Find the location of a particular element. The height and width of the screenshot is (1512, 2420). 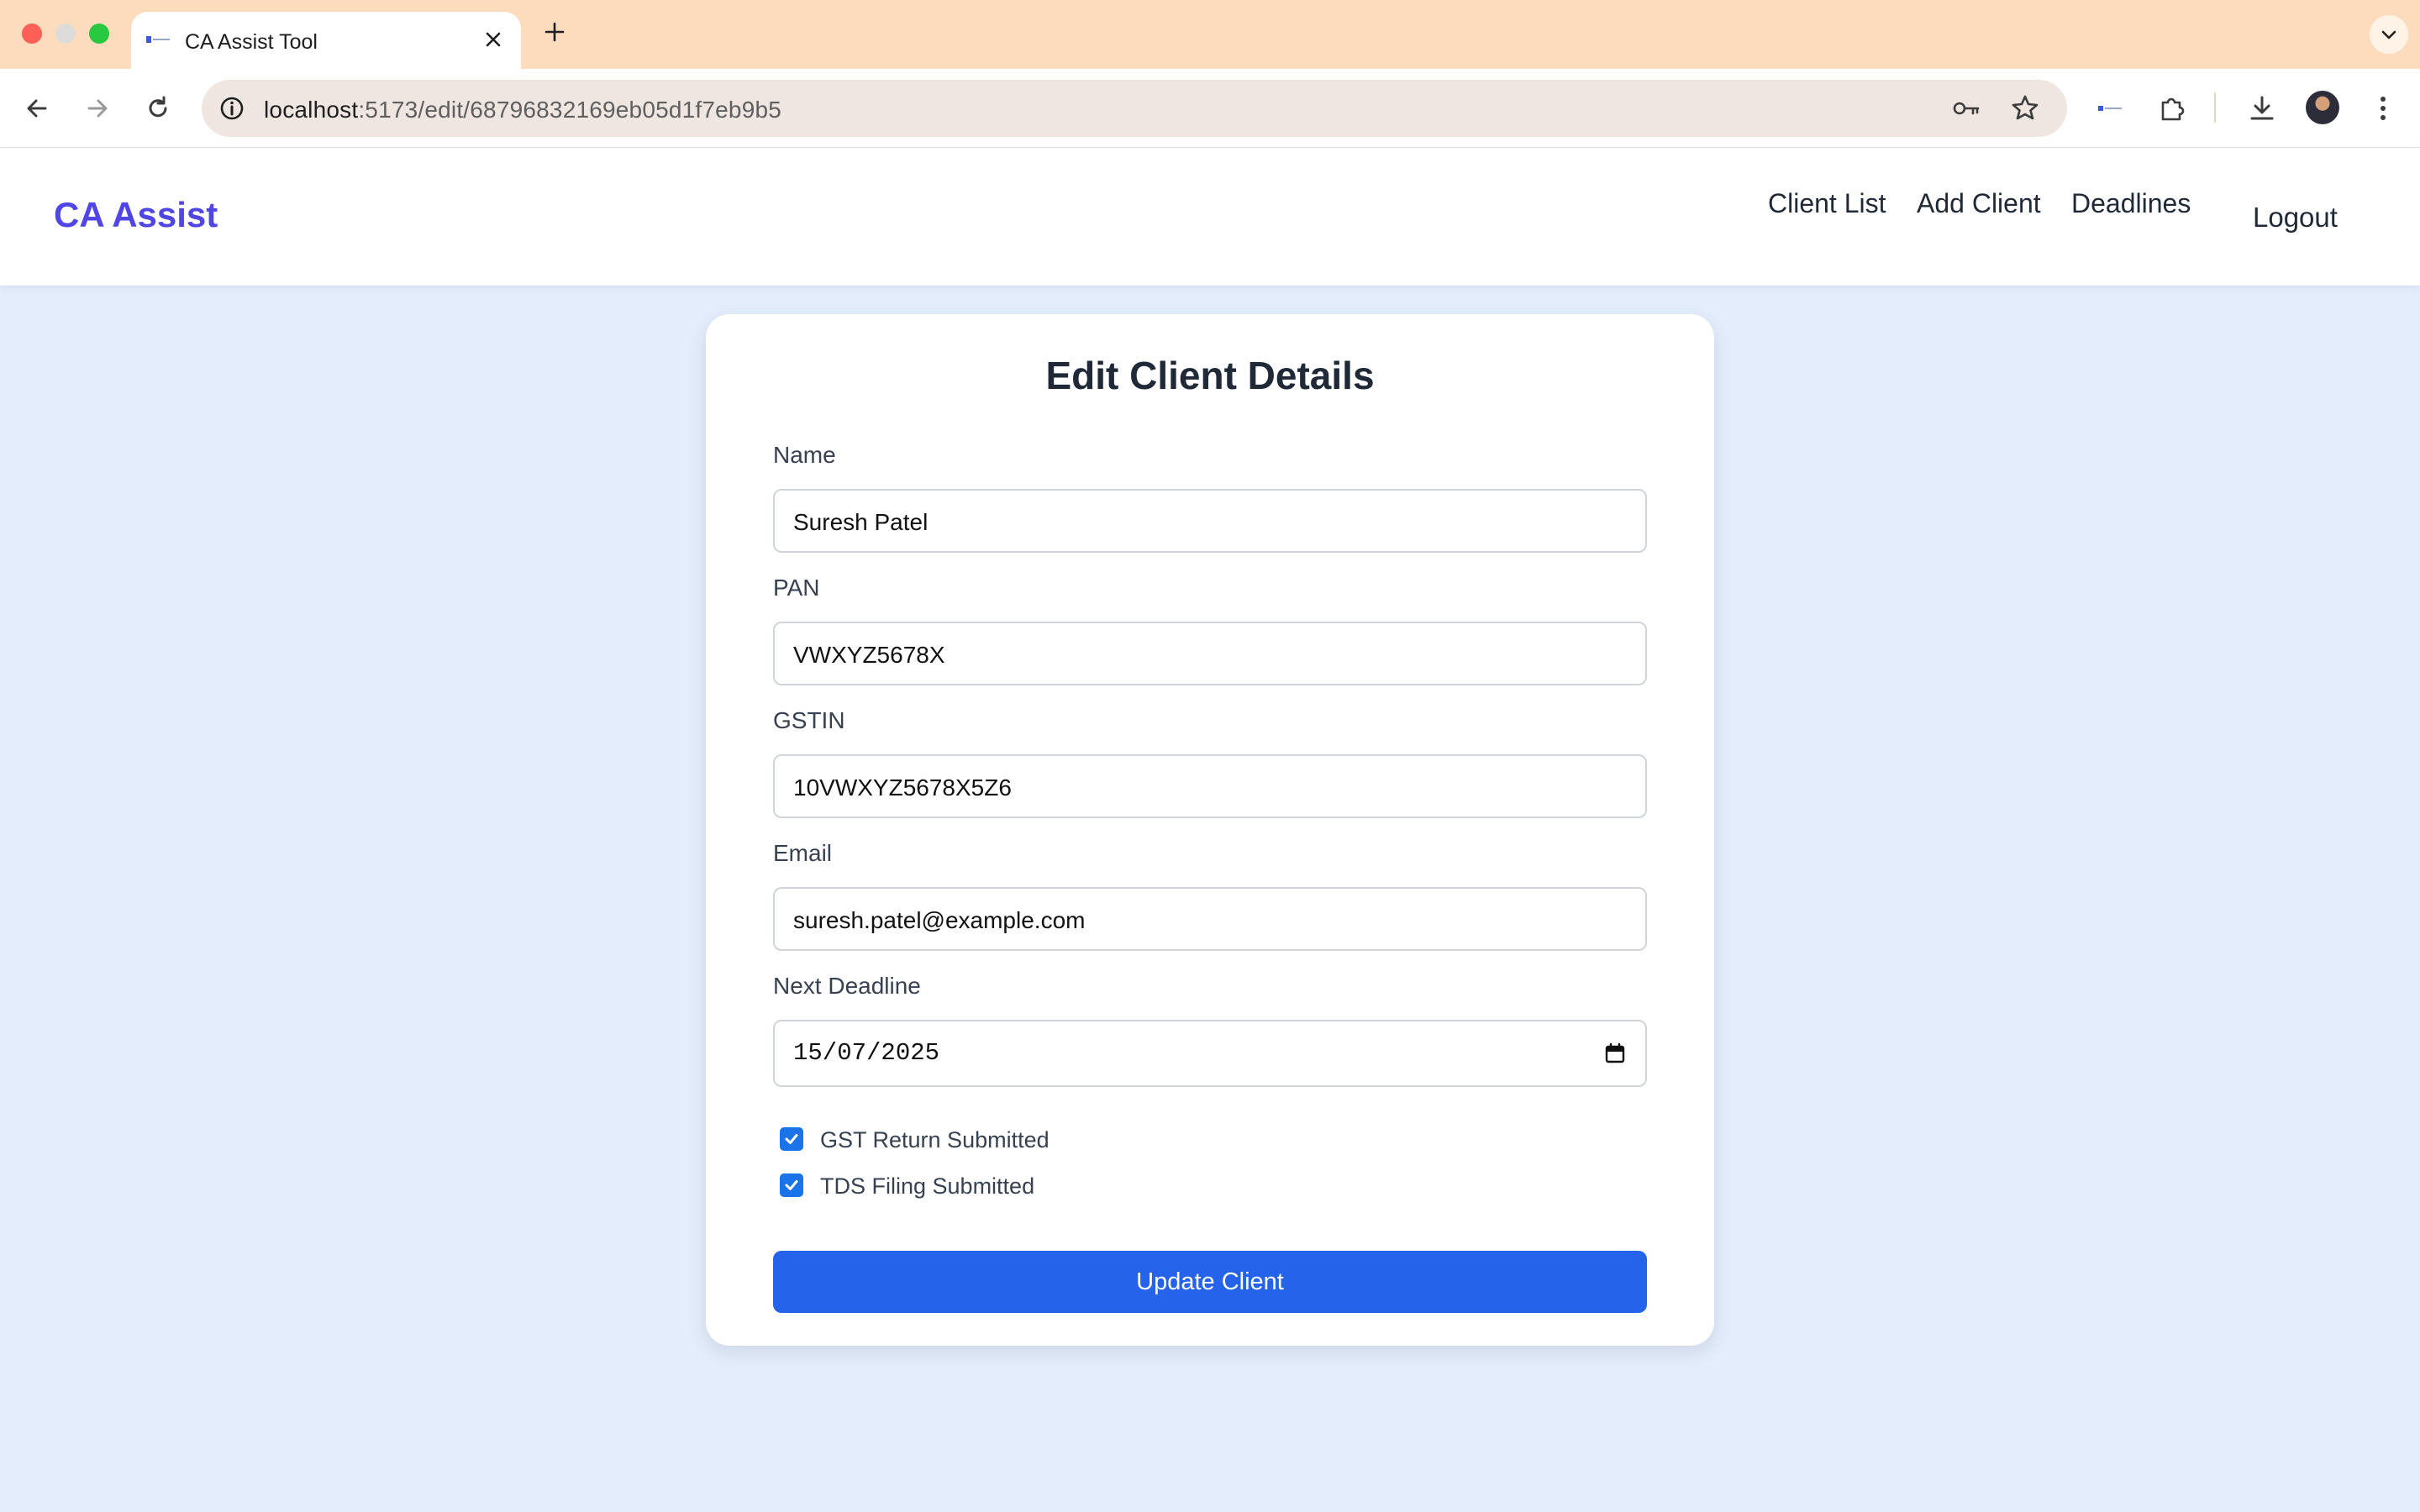

download-icon is located at coordinates (2262, 108).